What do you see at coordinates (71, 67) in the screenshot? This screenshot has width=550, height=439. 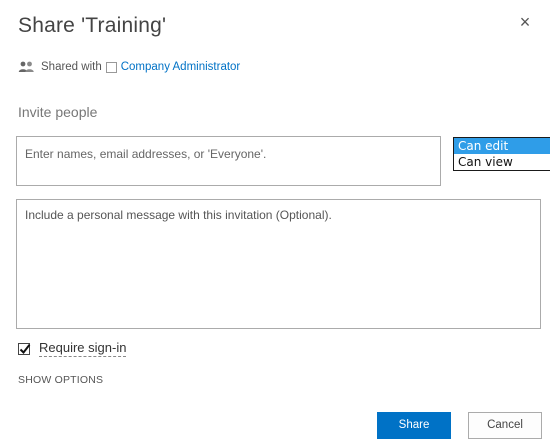 I see `shared-with-label: Shared with` at bounding box center [71, 67].